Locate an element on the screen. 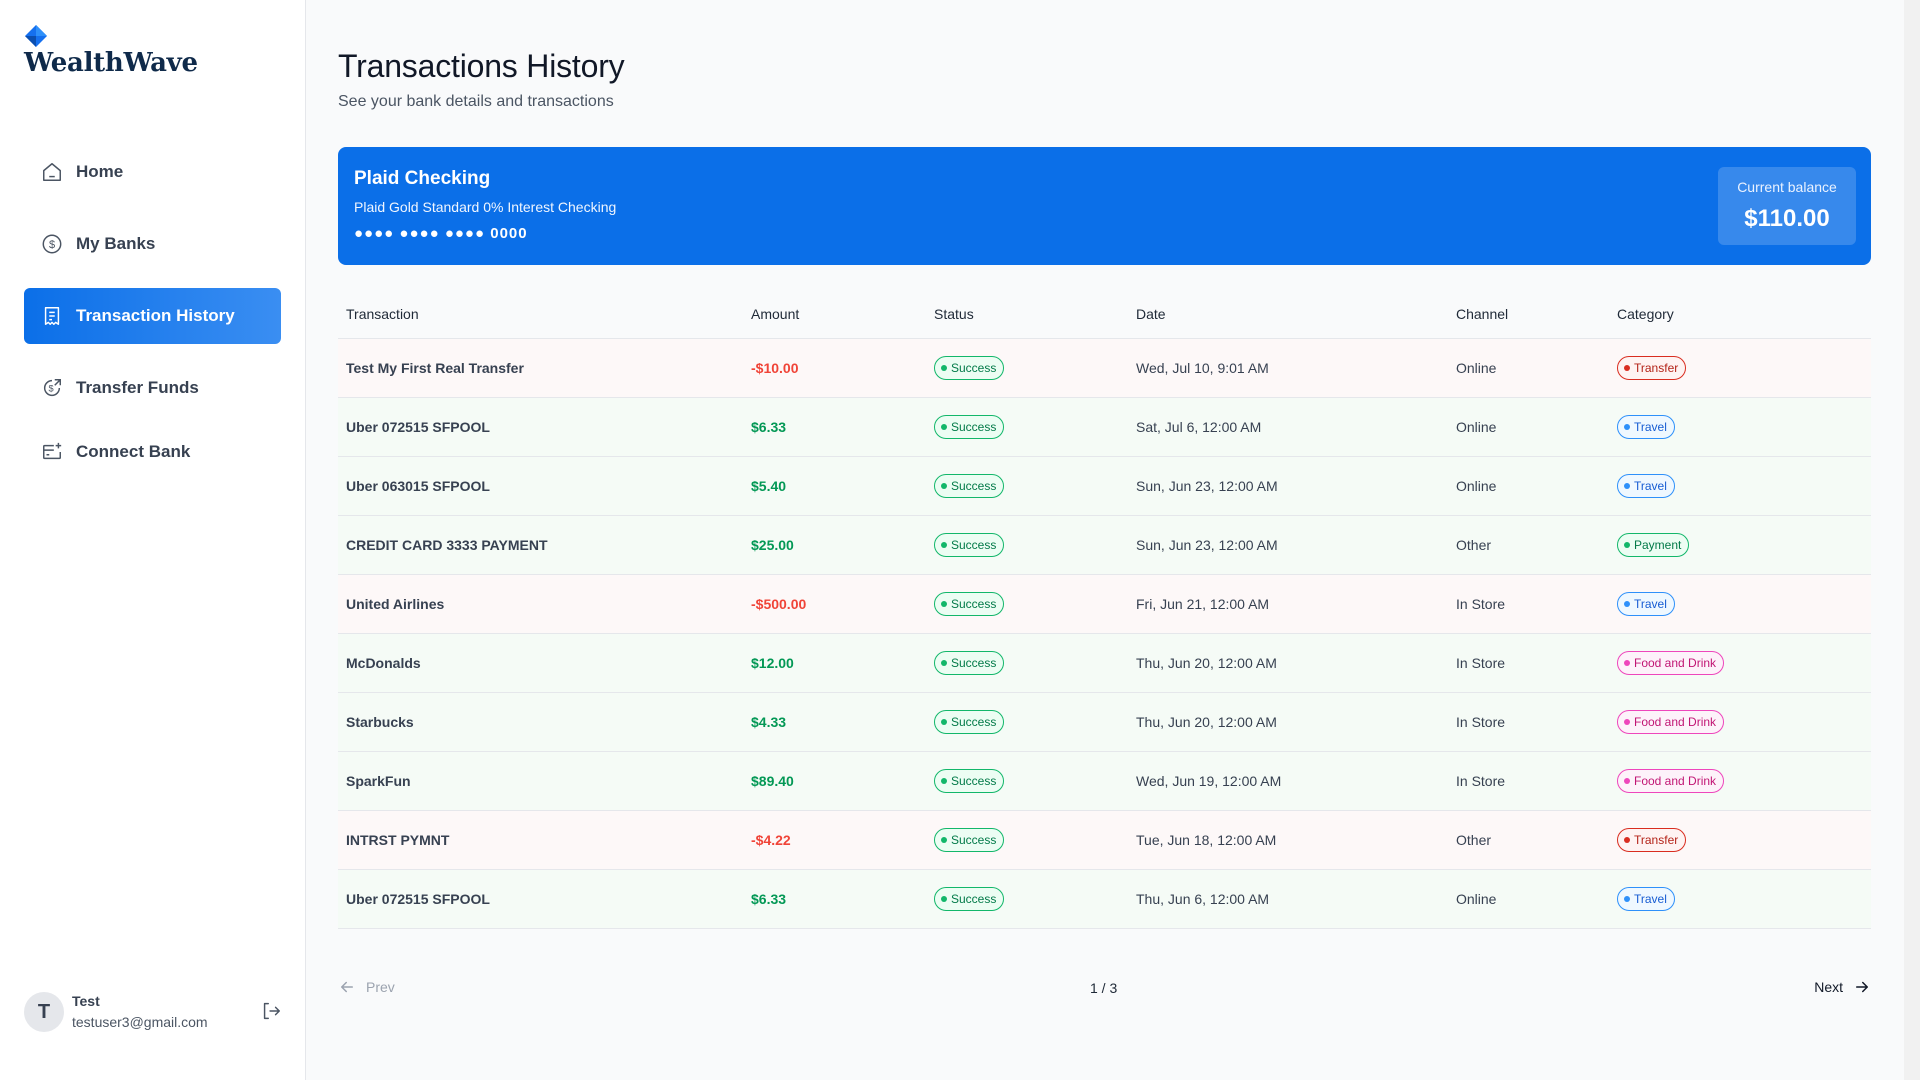 The height and width of the screenshot is (1080, 1920). next-page-button: Next is located at coordinates (1842, 987).